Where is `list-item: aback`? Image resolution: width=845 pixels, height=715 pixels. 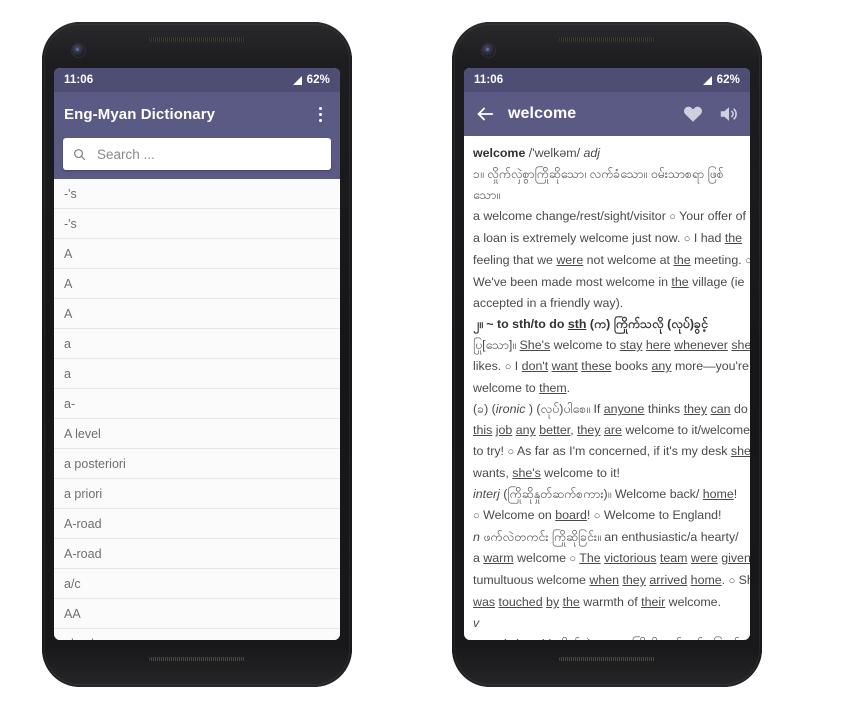
list-item: aback is located at coordinates (197, 635).